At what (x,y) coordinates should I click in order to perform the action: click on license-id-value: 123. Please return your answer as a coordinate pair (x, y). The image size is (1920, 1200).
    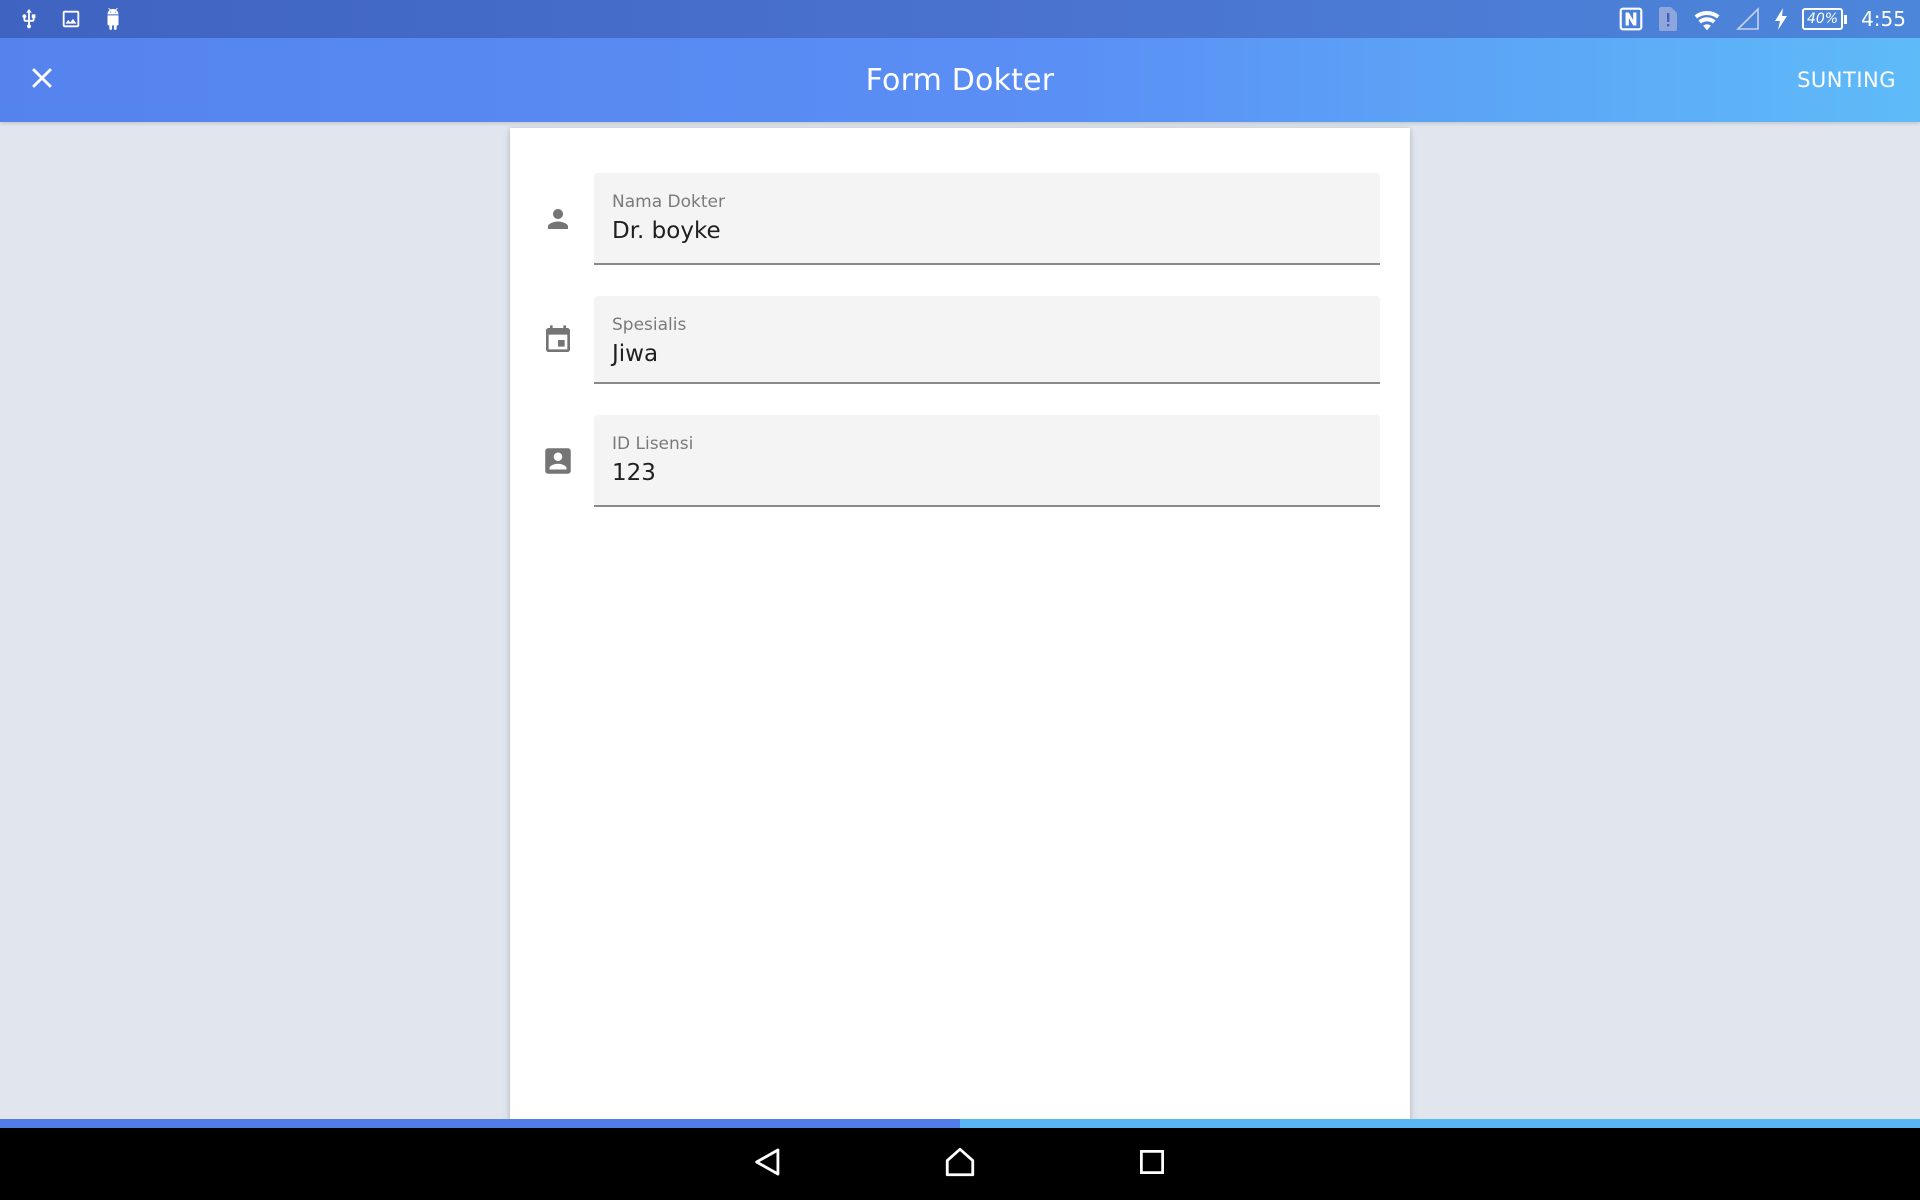
    Looking at the image, I should click on (987, 473).